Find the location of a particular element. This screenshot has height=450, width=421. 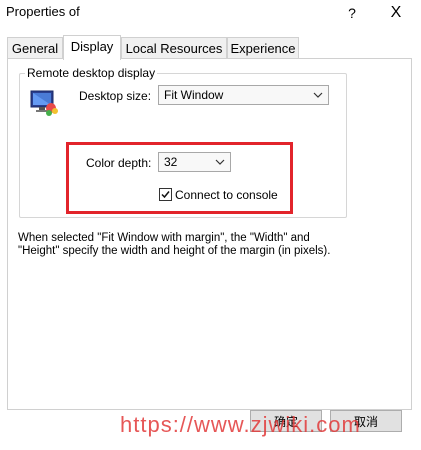

chevron-down-icon is located at coordinates (318, 95).